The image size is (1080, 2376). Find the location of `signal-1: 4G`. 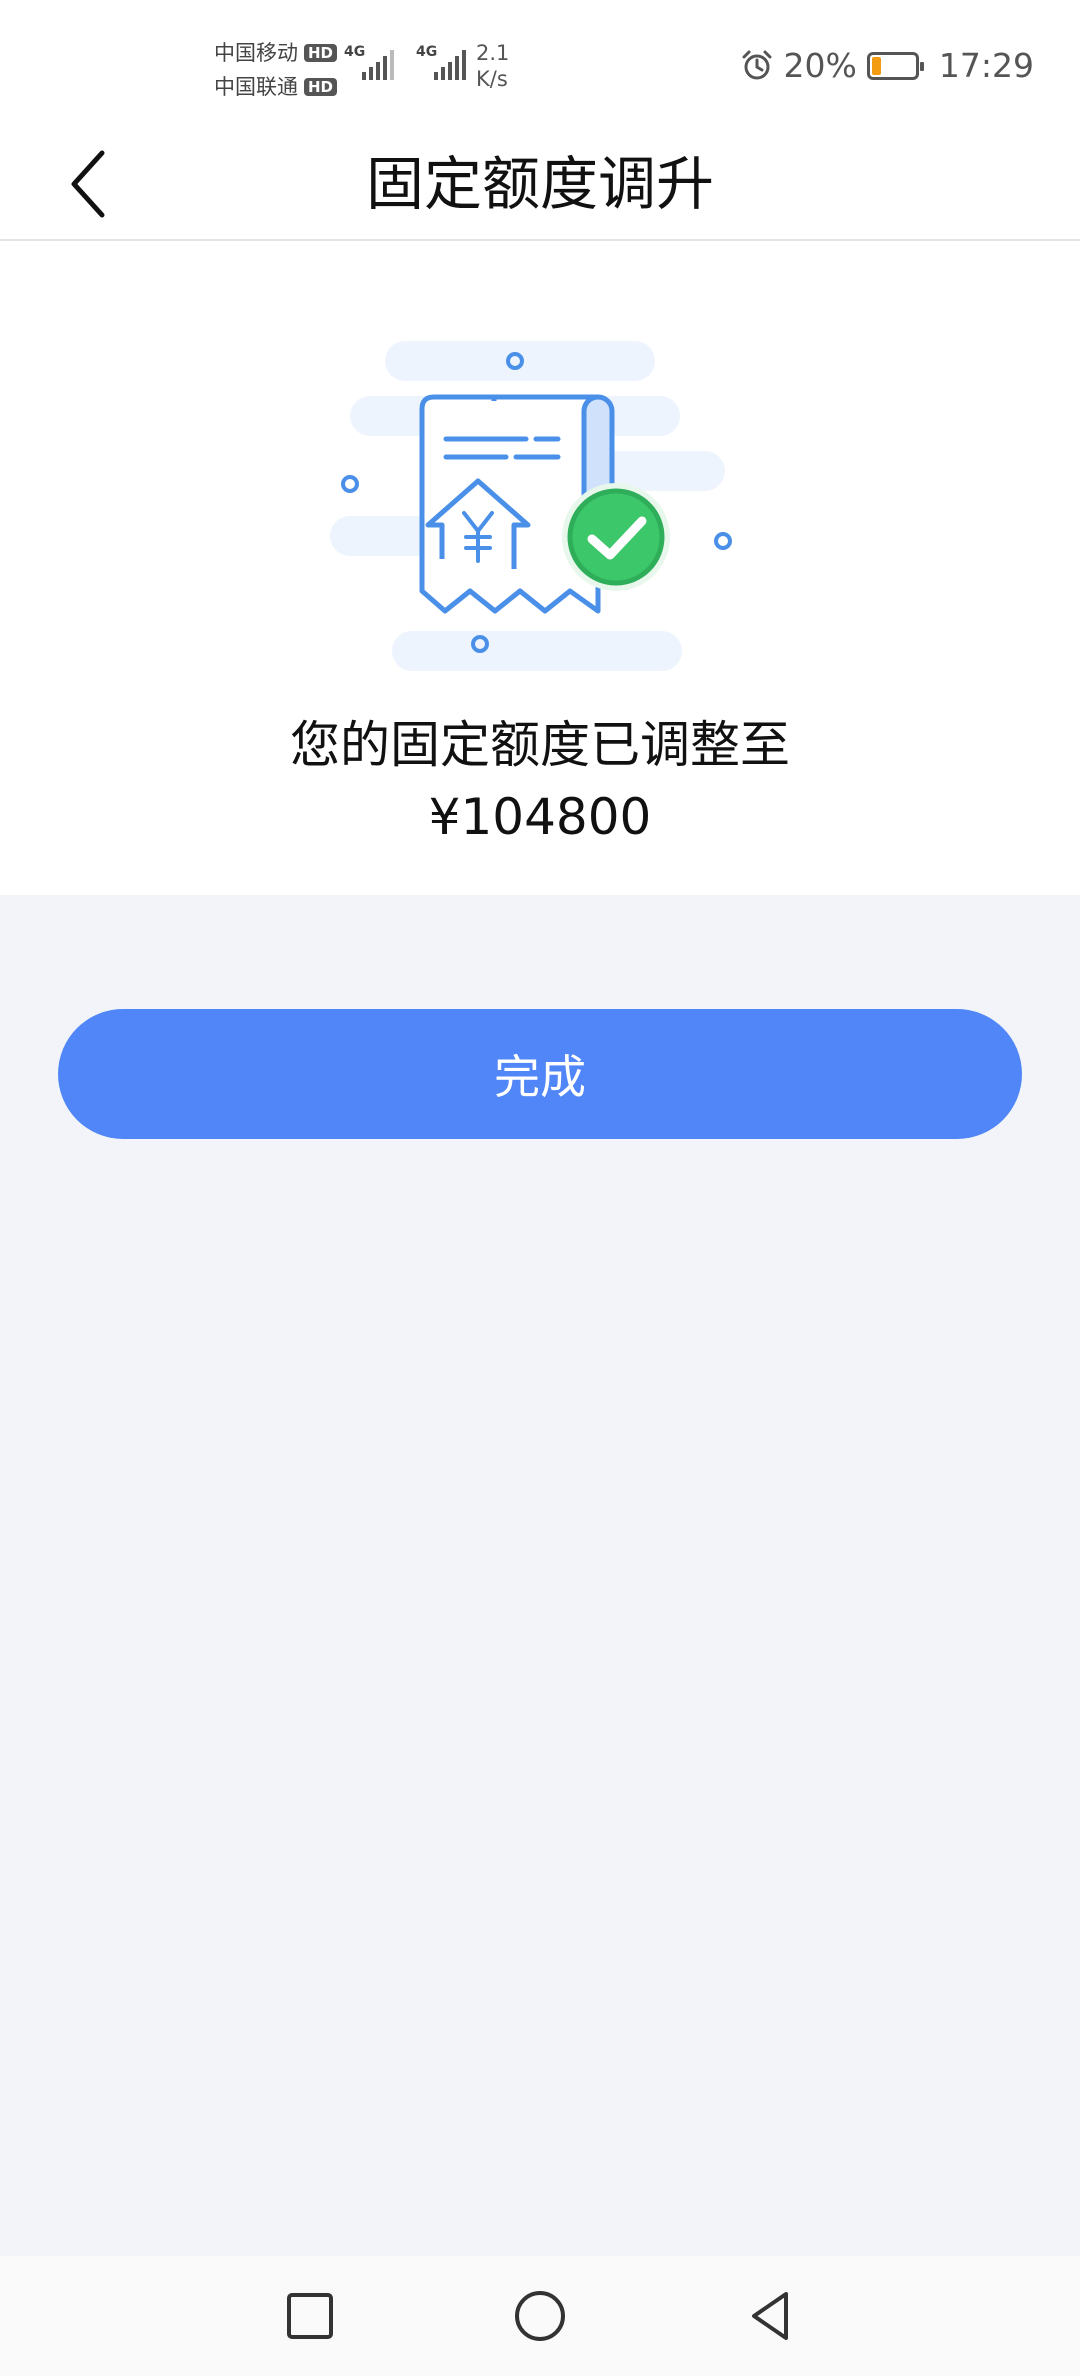

signal-1: 4G is located at coordinates (370, 64).